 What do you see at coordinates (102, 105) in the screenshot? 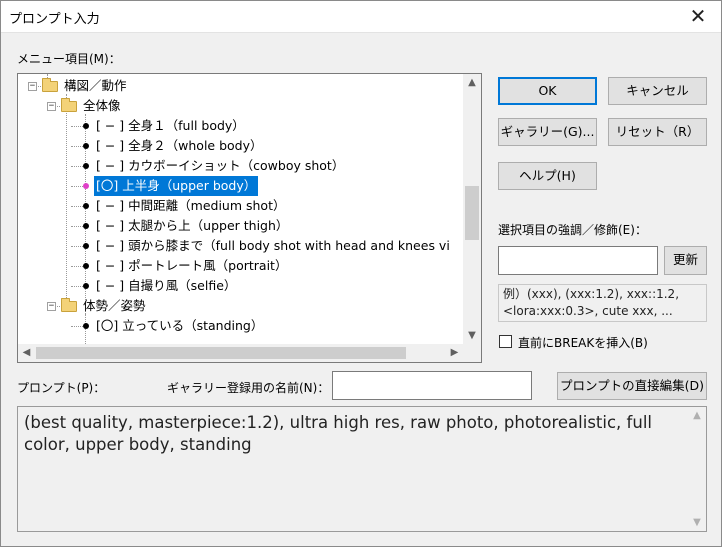
I see `tree-node-label: 全体像` at bounding box center [102, 105].